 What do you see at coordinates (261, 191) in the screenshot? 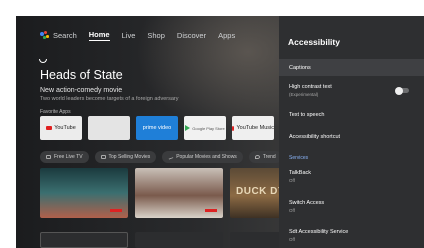
I see `card-title-art: DUCK DY` at bounding box center [261, 191].